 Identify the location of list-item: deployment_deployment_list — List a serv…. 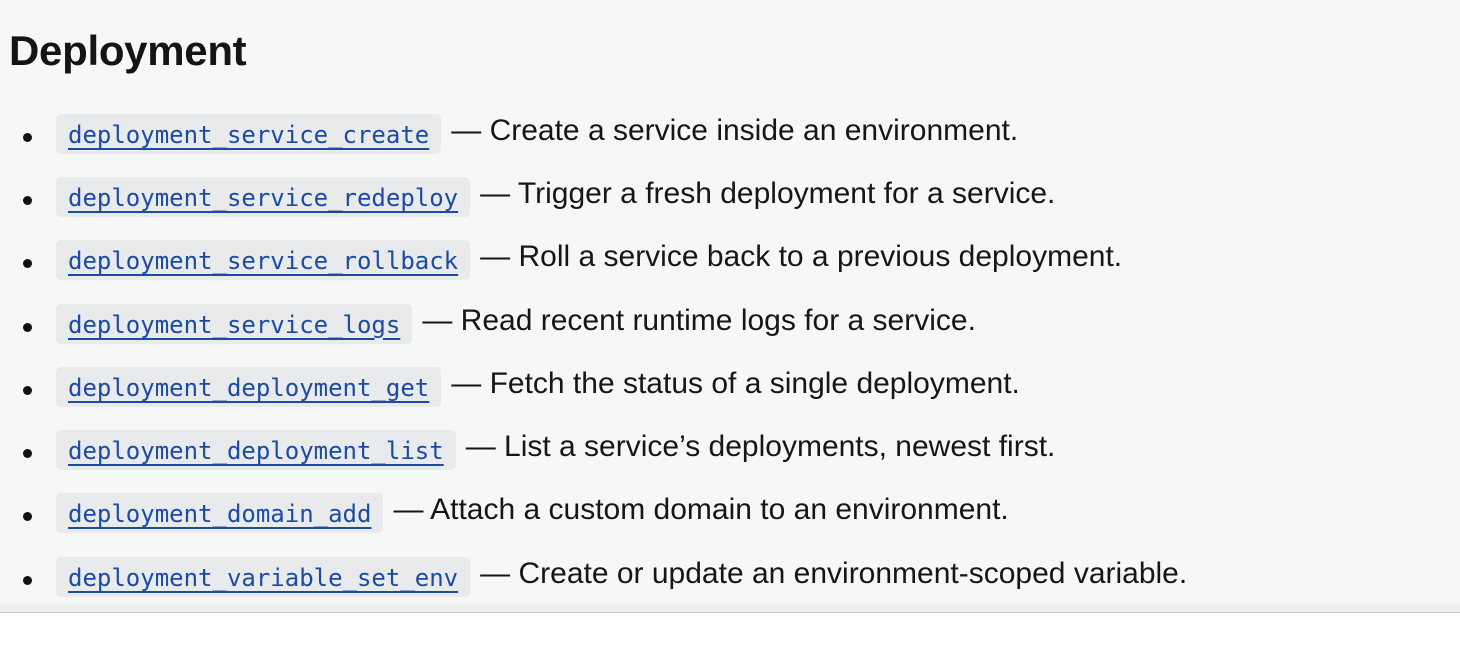
(593, 449).